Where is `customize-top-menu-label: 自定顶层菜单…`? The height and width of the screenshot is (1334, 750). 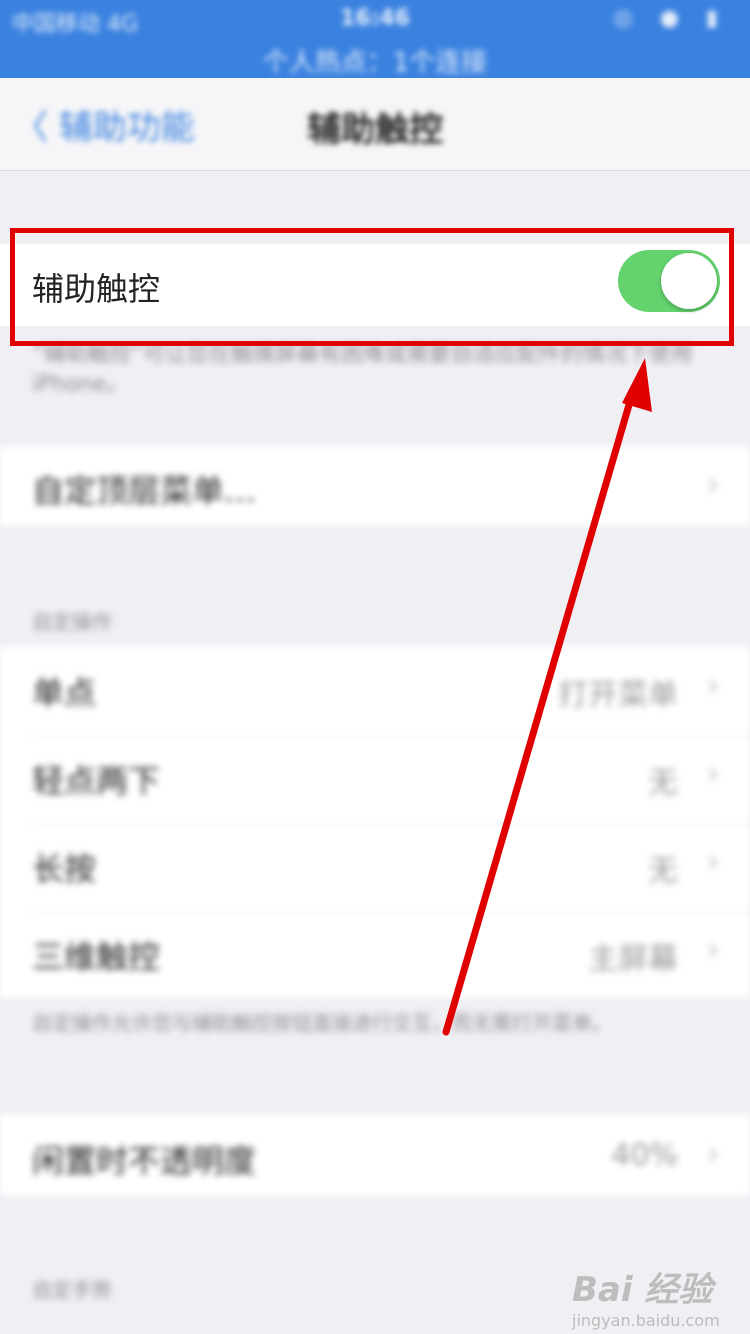 customize-top-menu-label: 自定顶层菜单… is located at coordinates (144, 491).